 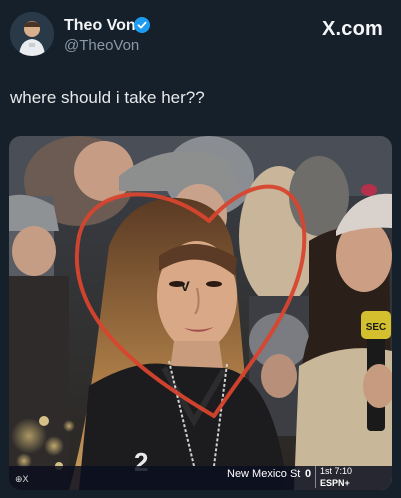 I want to click on x-watermark: X.com, so click(x=352, y=29).